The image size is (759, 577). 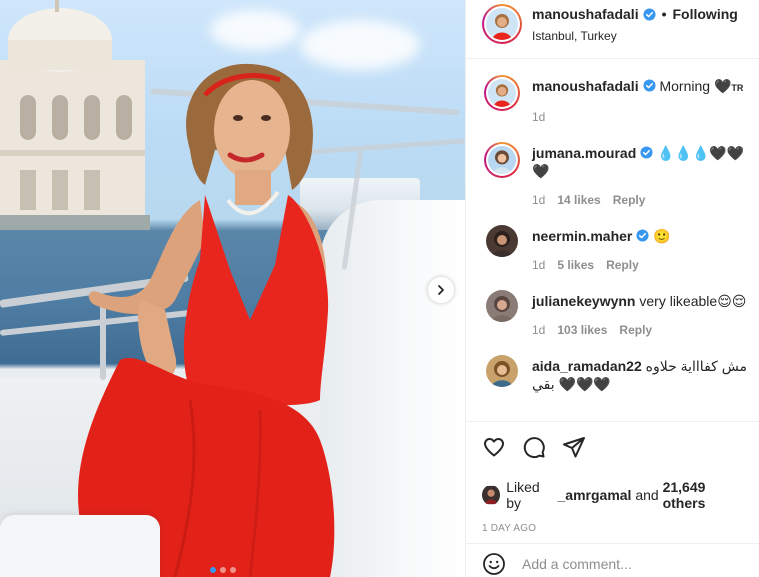 What do you see at coordinates (613, 447) in the screenshot?
I see `action-icons` at bounding box center [613, 447].